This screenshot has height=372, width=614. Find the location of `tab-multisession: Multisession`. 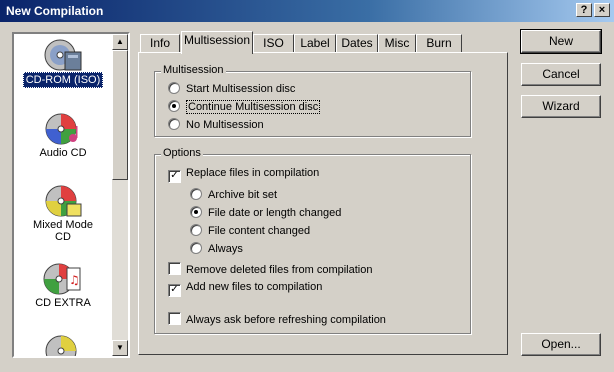

tab-multisession: Multisession is located at coordinates (217, 42).